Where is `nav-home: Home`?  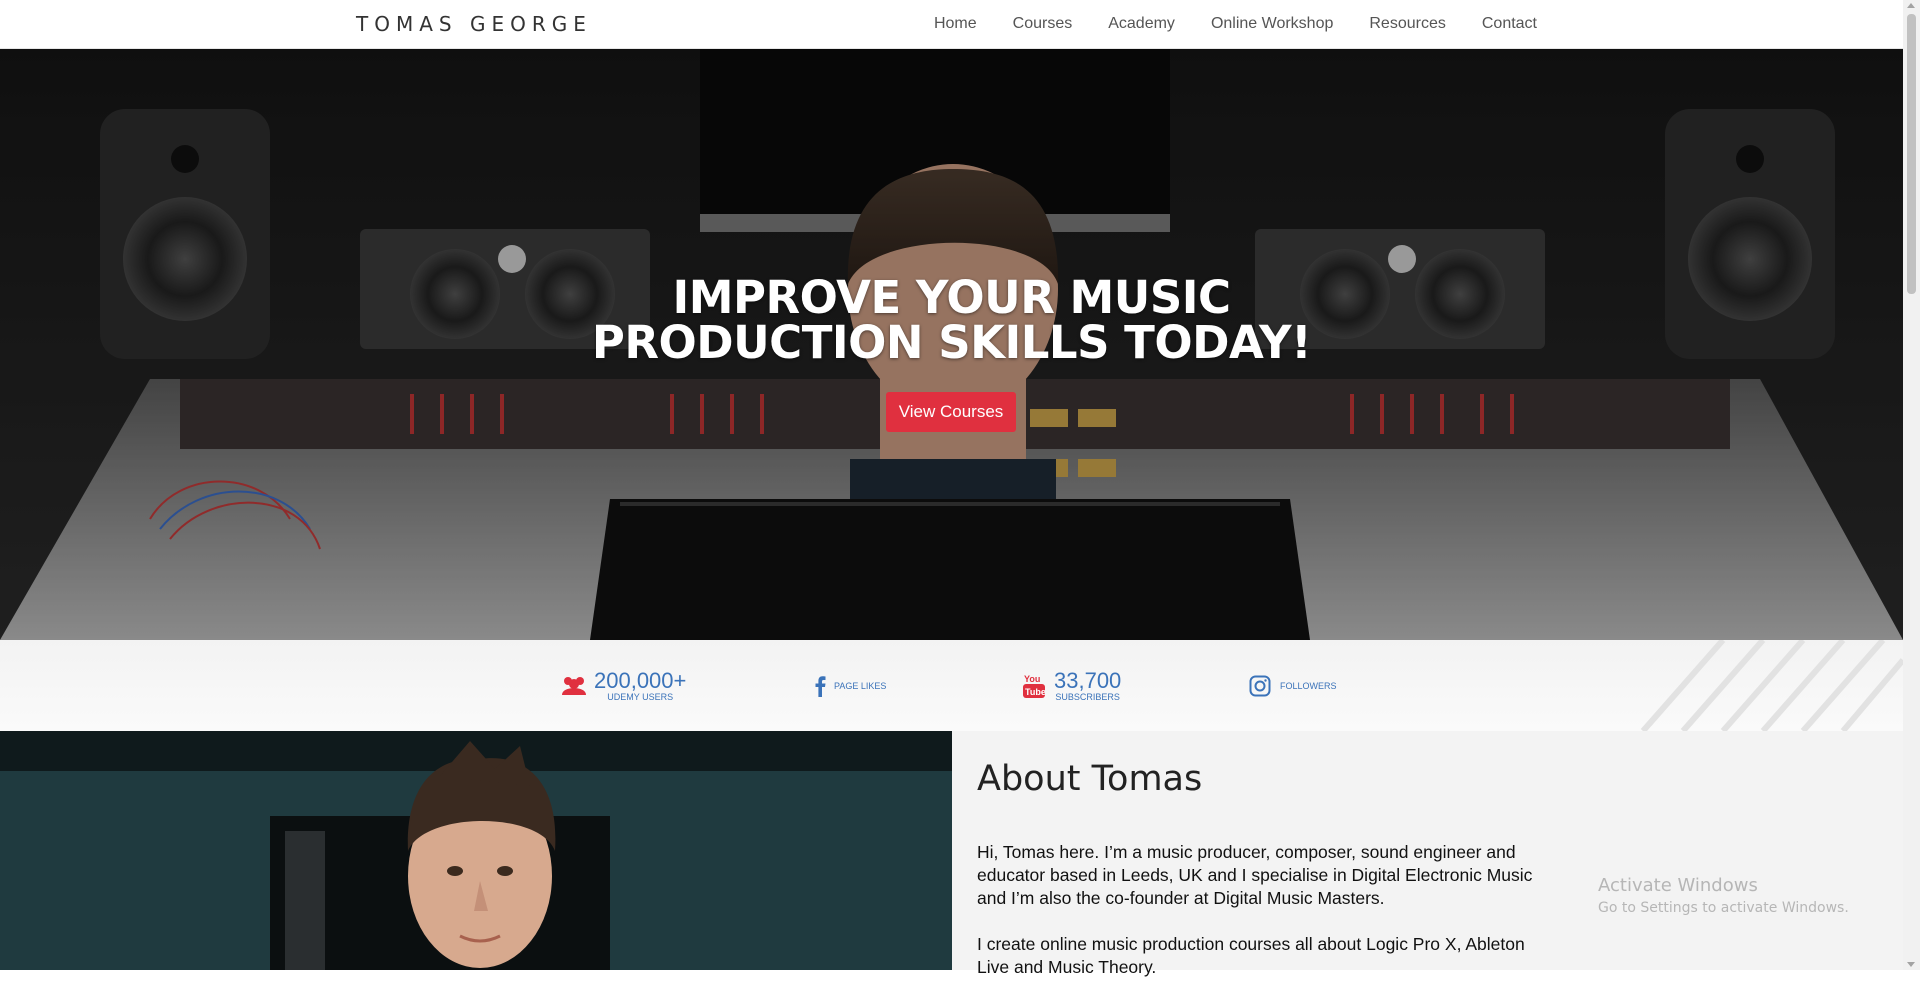 nav-home: Home is located at coordinates (955, 24).